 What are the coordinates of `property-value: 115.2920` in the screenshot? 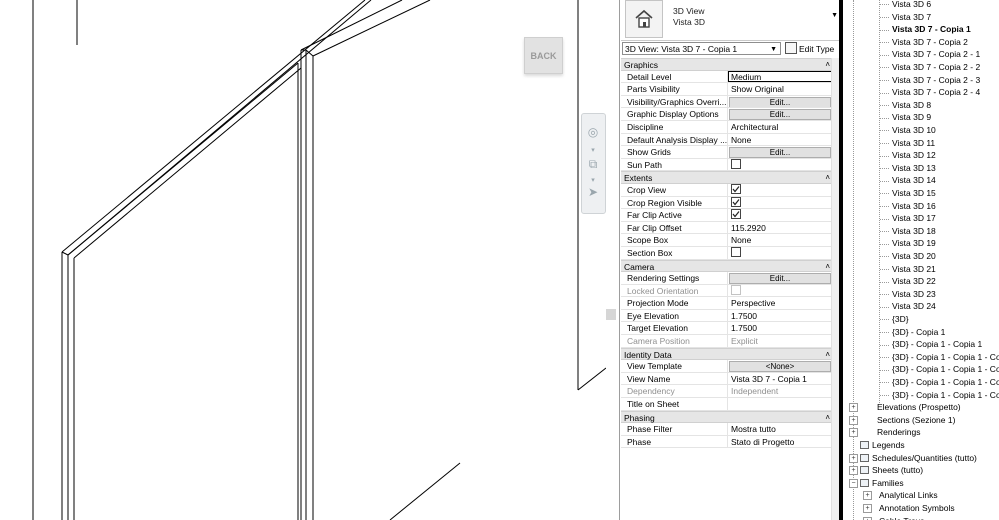 It's located at (780, 228).